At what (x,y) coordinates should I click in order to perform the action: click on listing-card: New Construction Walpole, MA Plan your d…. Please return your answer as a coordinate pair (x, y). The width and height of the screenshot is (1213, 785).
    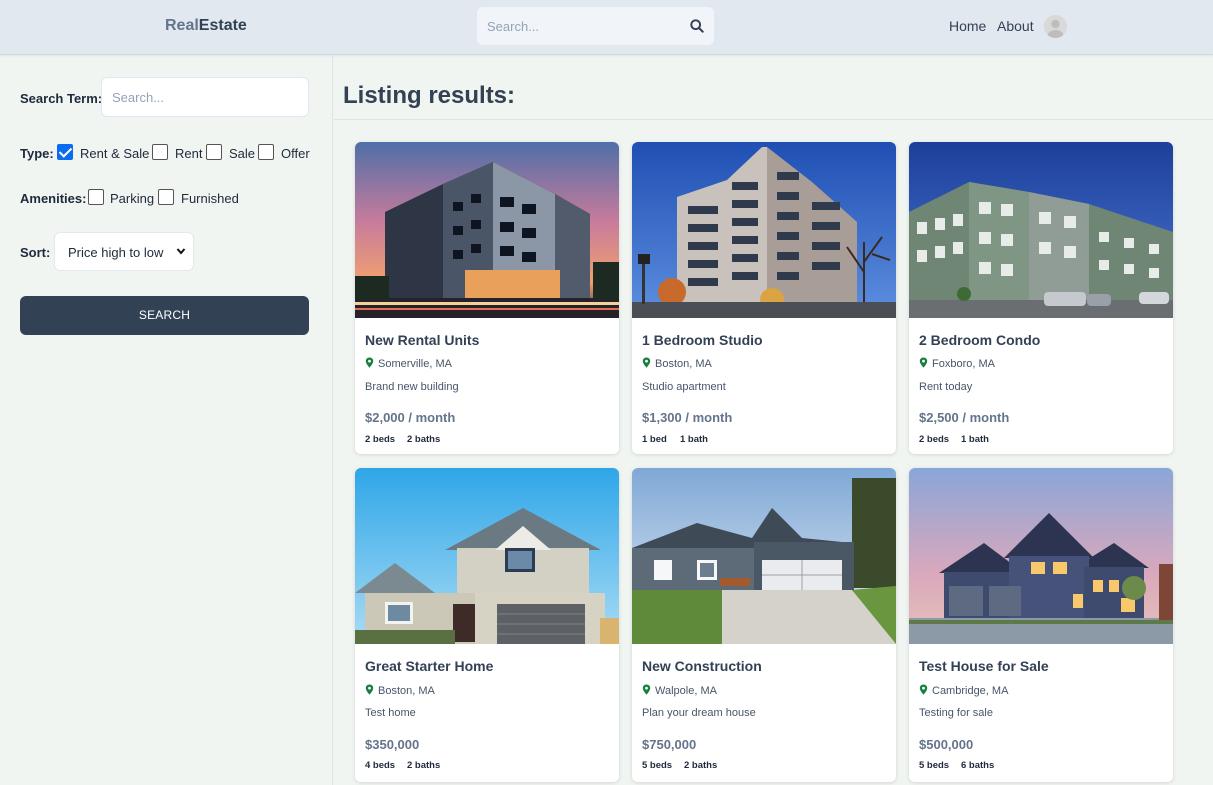
    Looking at the image, I should click on (764, 625).